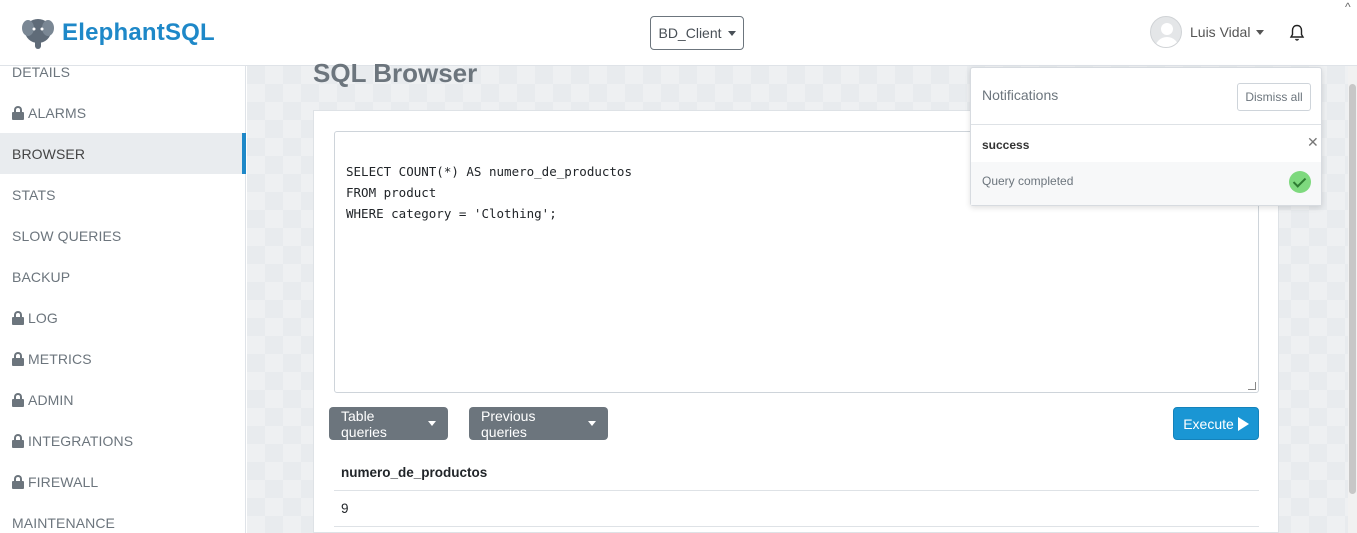 This screenshot has width=1357, height=533. Describe the element at coordinates (41, 276) in the screenshot. I see `sidebar-item-label: BACKUP` at that location.